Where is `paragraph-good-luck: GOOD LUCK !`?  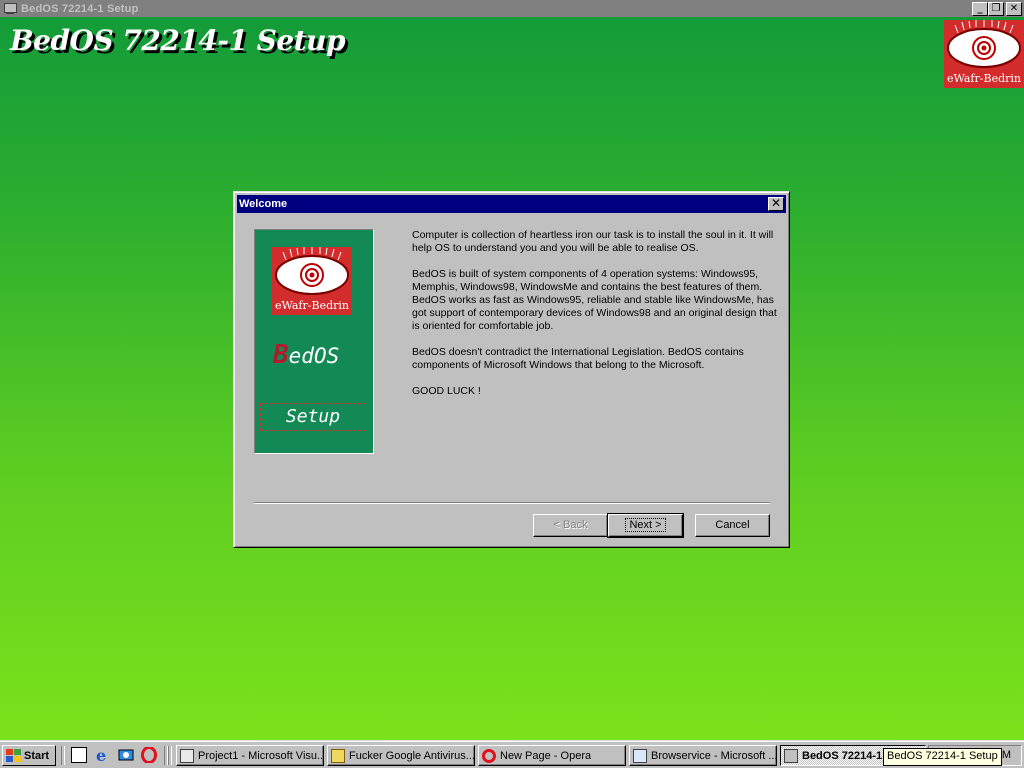 paragraph-good-luck: GOOD LUCK ! is located at coordinates (446, 391).